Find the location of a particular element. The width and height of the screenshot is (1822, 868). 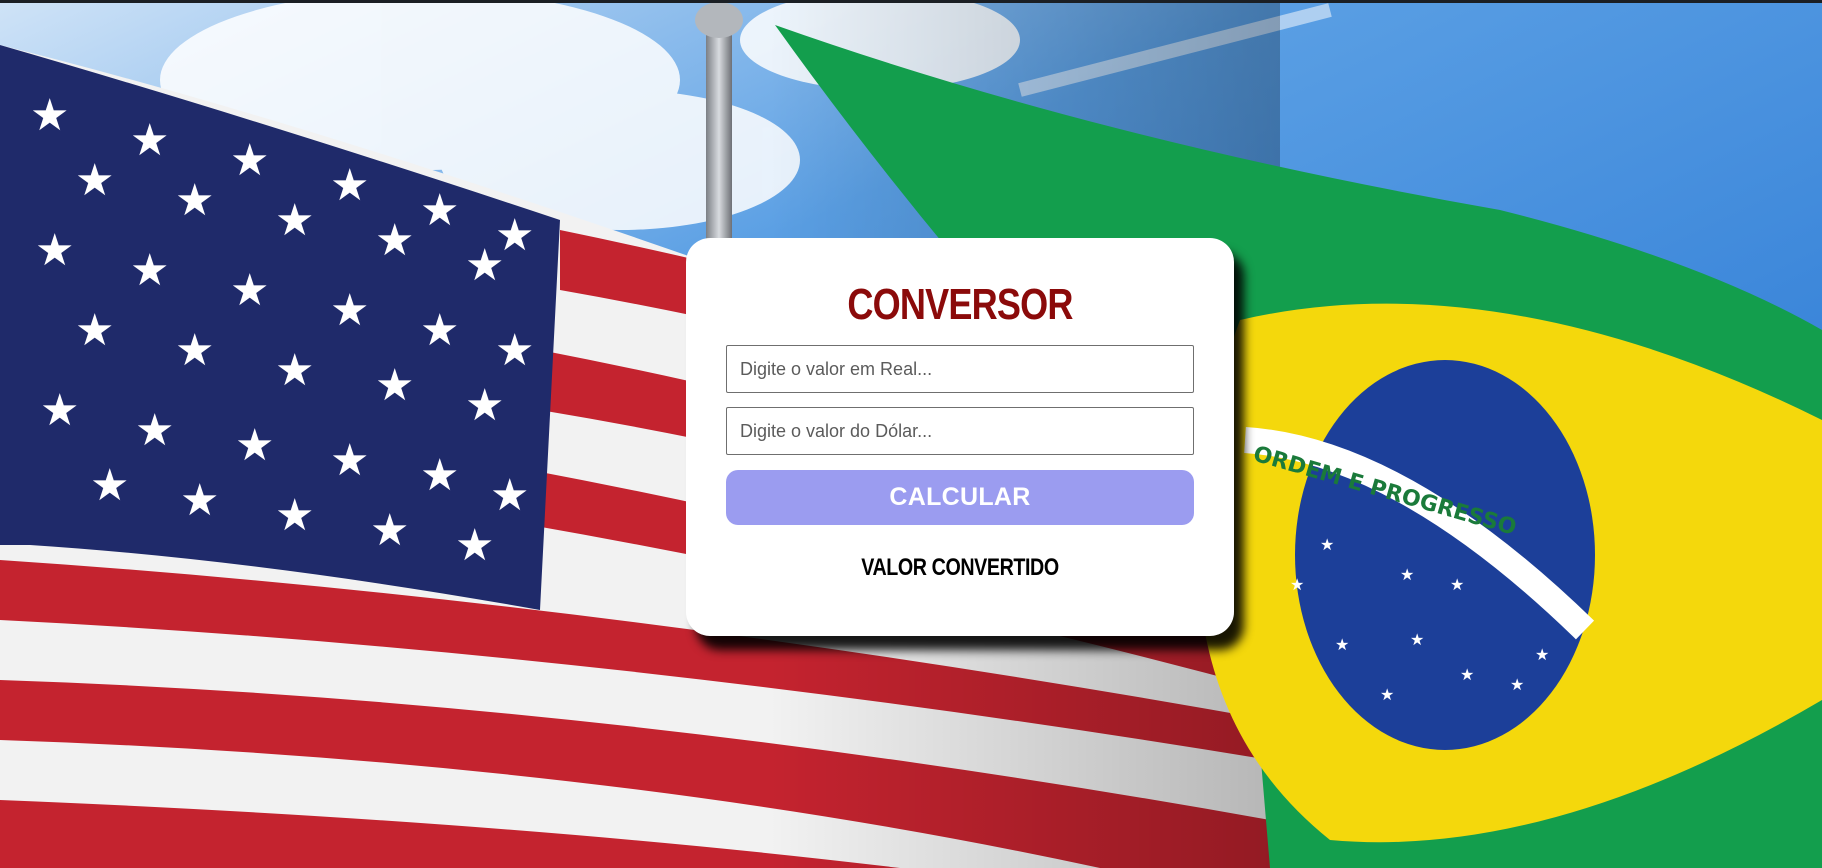

converter-title: CONVERSOR is located at coordinates (960, 304).